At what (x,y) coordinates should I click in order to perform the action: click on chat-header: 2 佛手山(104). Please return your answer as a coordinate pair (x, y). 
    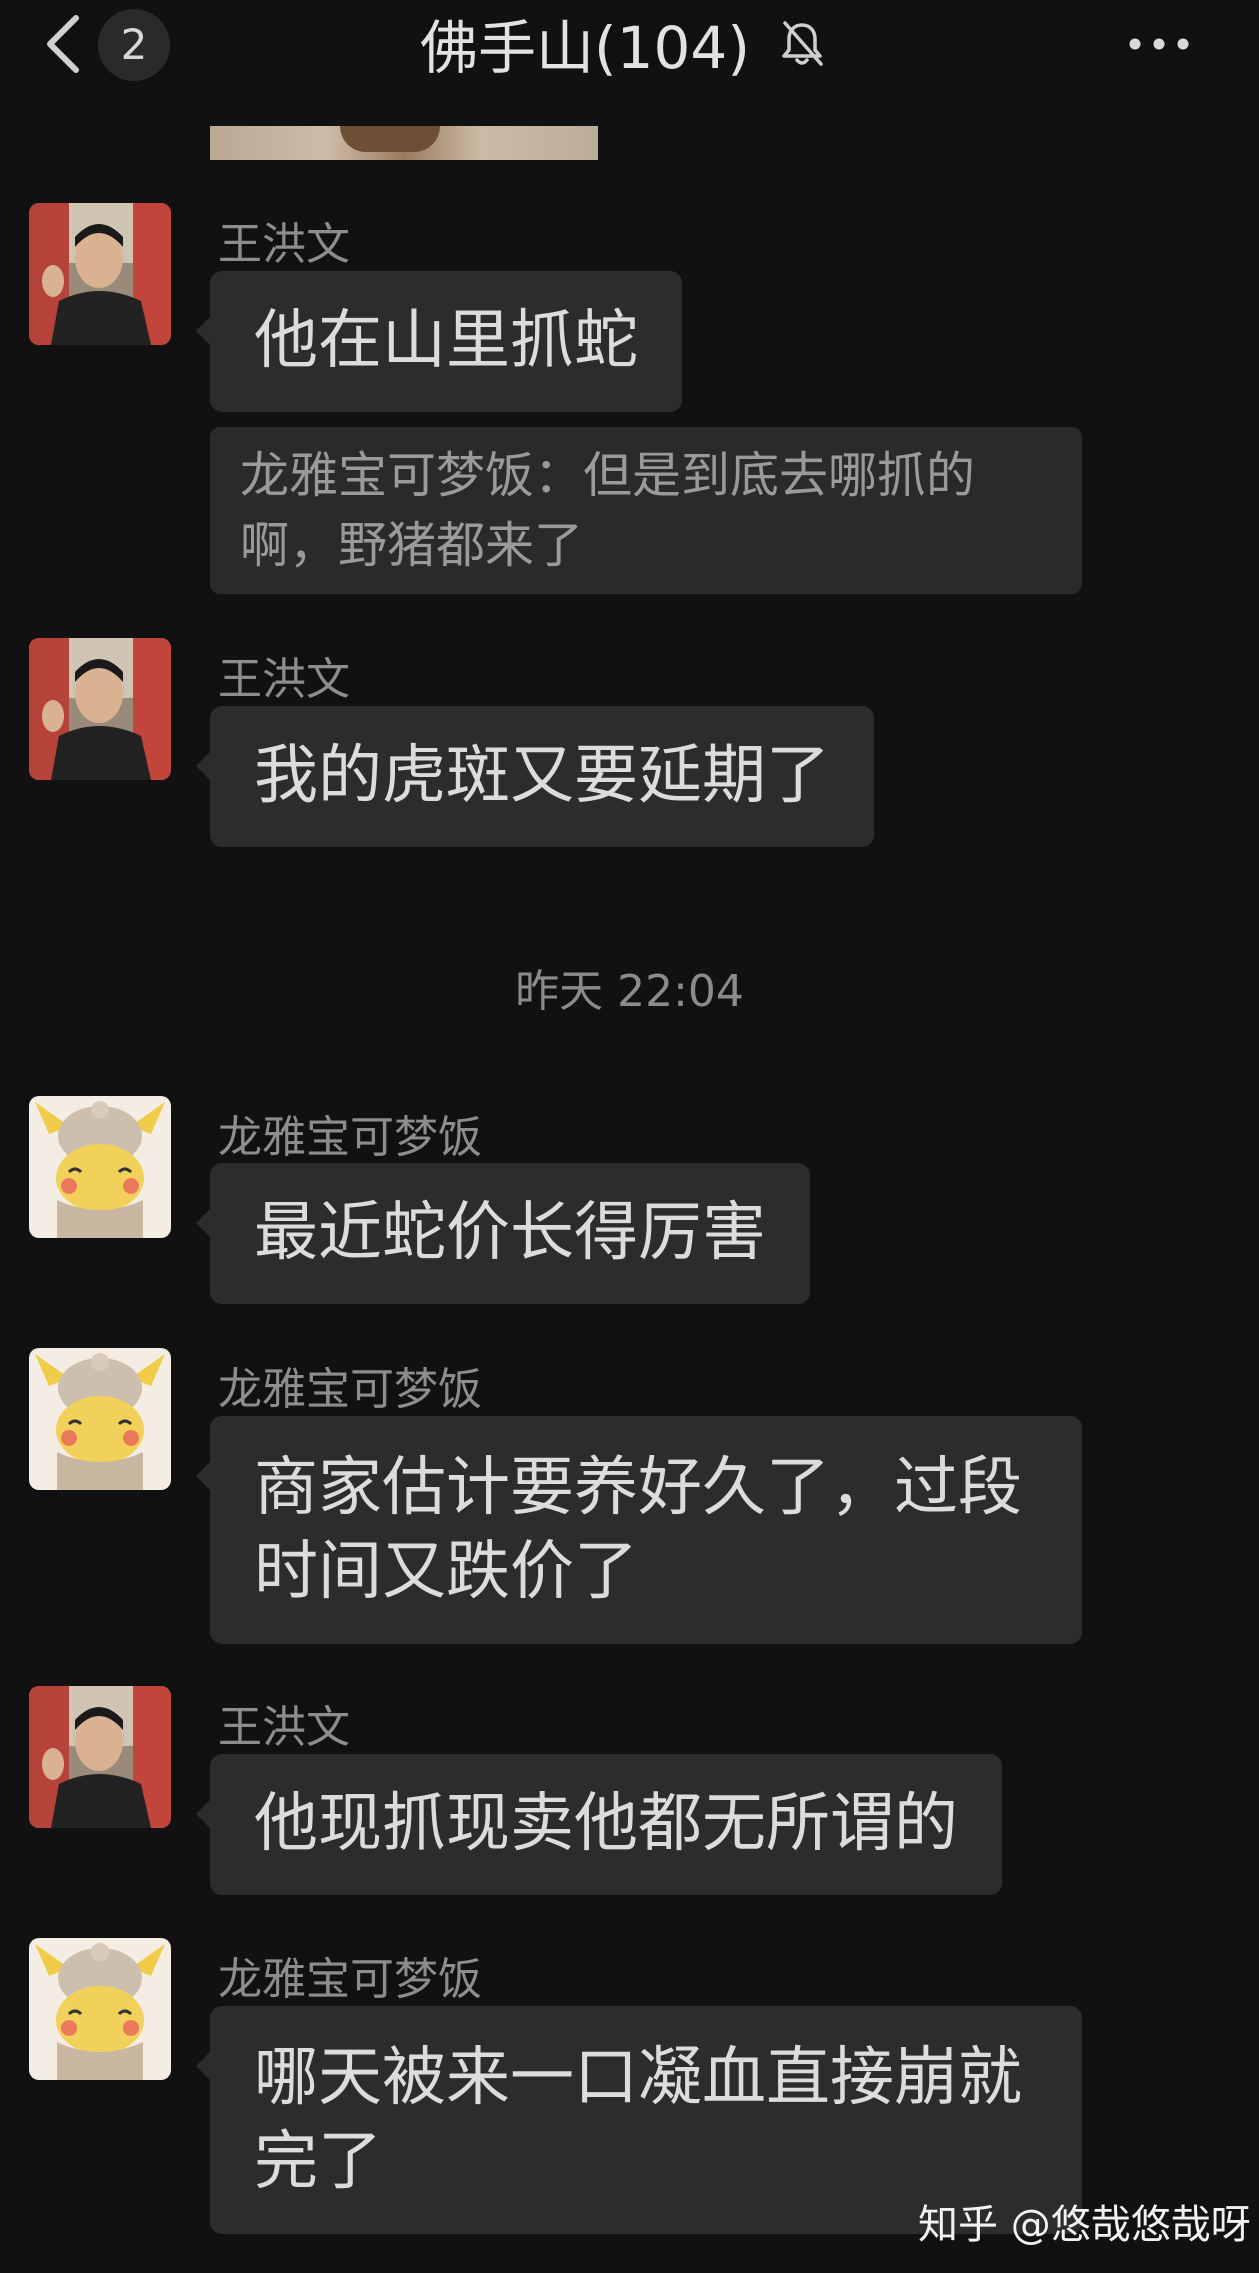
    Looking at the image, I should click on (629, 43).